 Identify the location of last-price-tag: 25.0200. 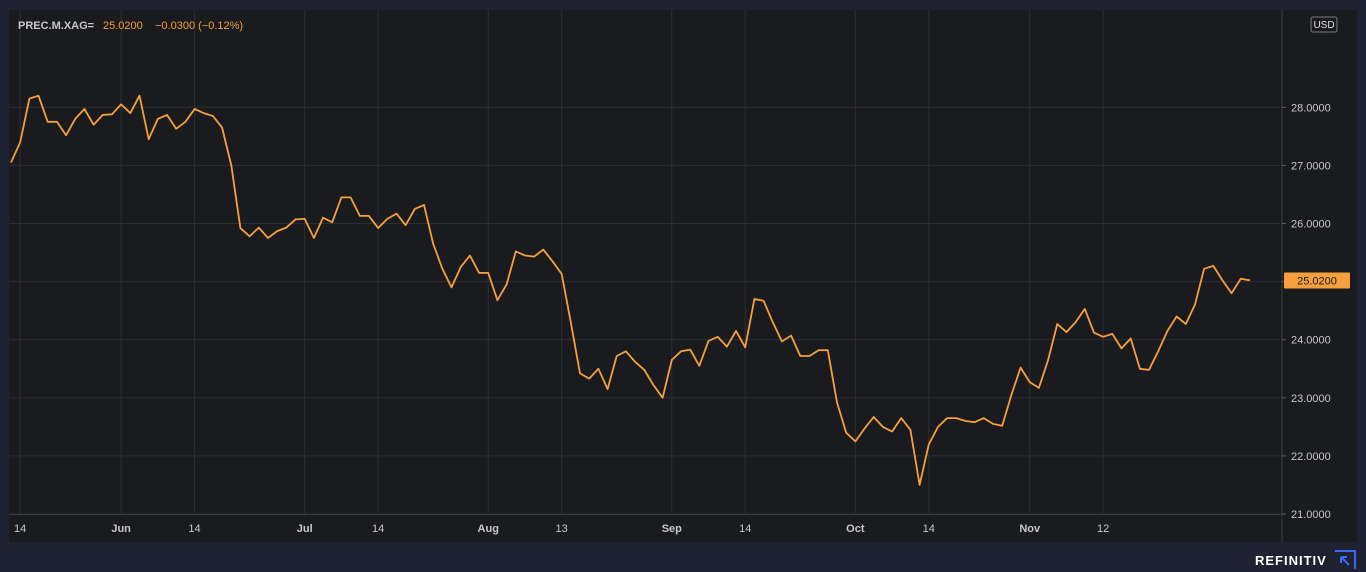
(1317, 280).